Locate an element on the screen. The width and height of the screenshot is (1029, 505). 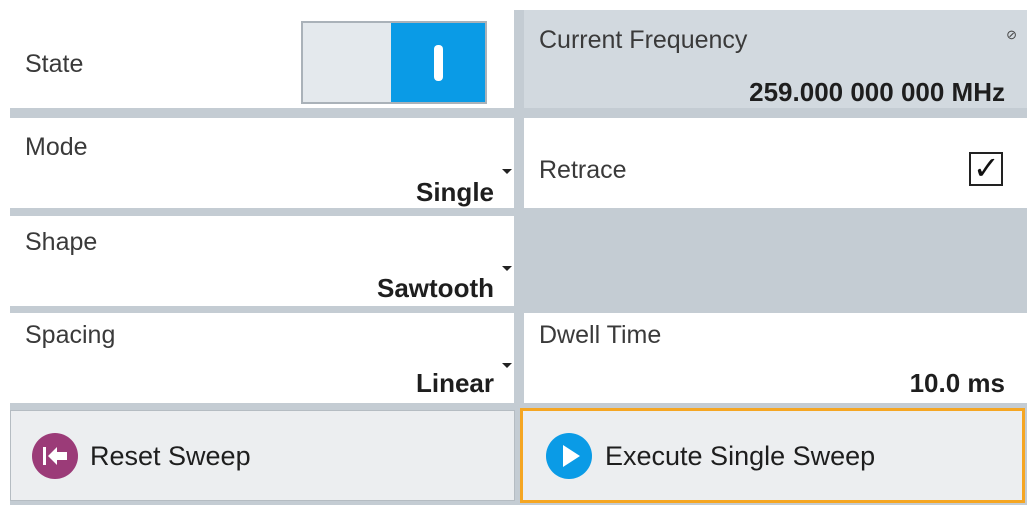
dwell-time-field: Dwell Time 10.0 ms is located at coordinates (775, 358).